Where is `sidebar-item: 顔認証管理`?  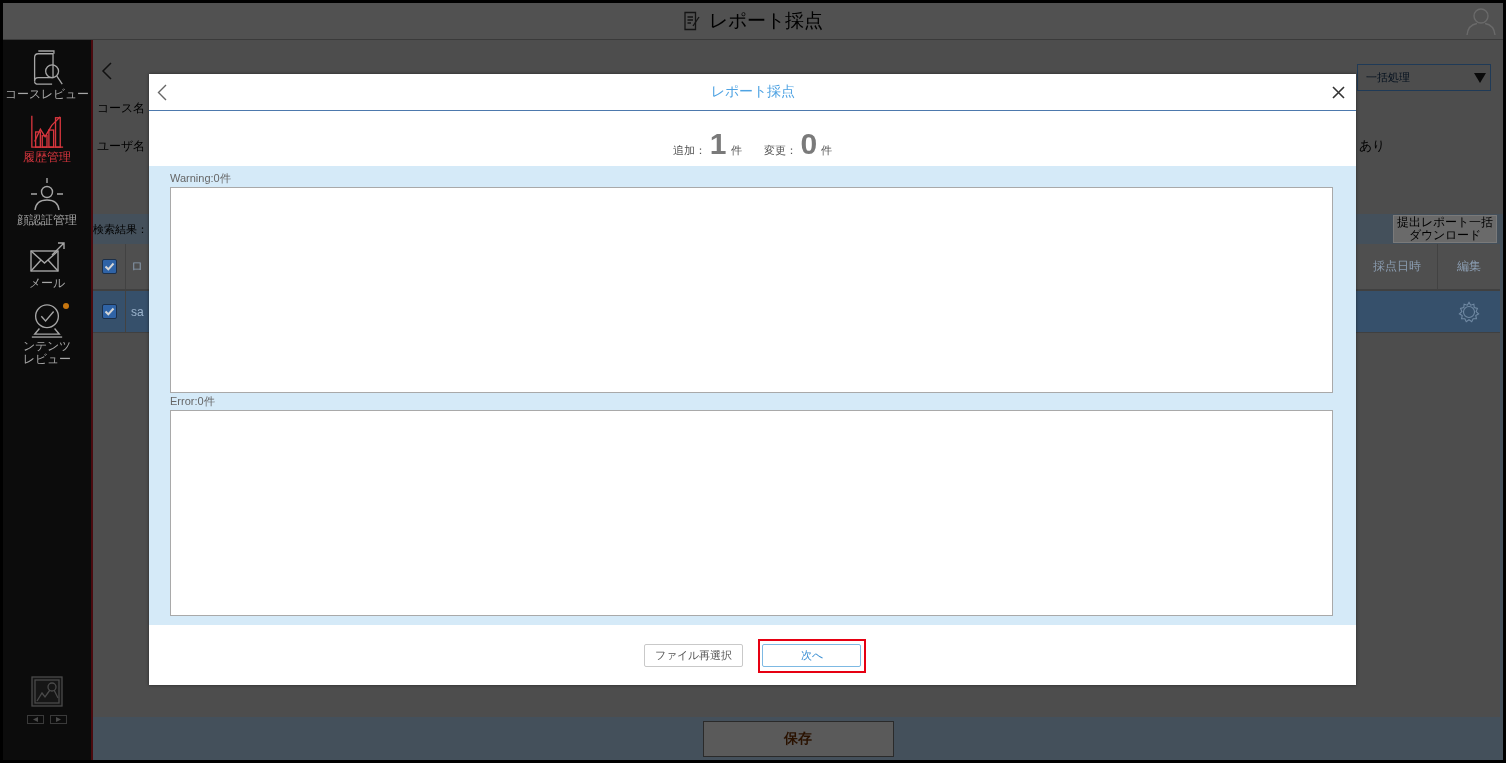
sidebar-item: 顔認証管理 is located at coordinates (47, 205).